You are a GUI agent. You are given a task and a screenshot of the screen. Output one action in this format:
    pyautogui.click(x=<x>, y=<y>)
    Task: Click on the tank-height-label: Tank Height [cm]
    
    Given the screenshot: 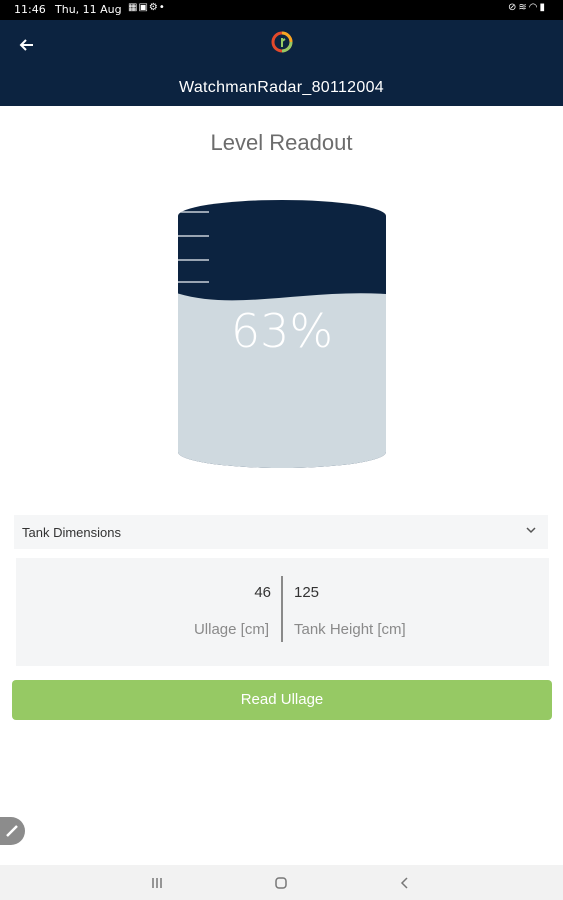 What is the action you would take?
    pyautogui.click(x=350, y=629)
    